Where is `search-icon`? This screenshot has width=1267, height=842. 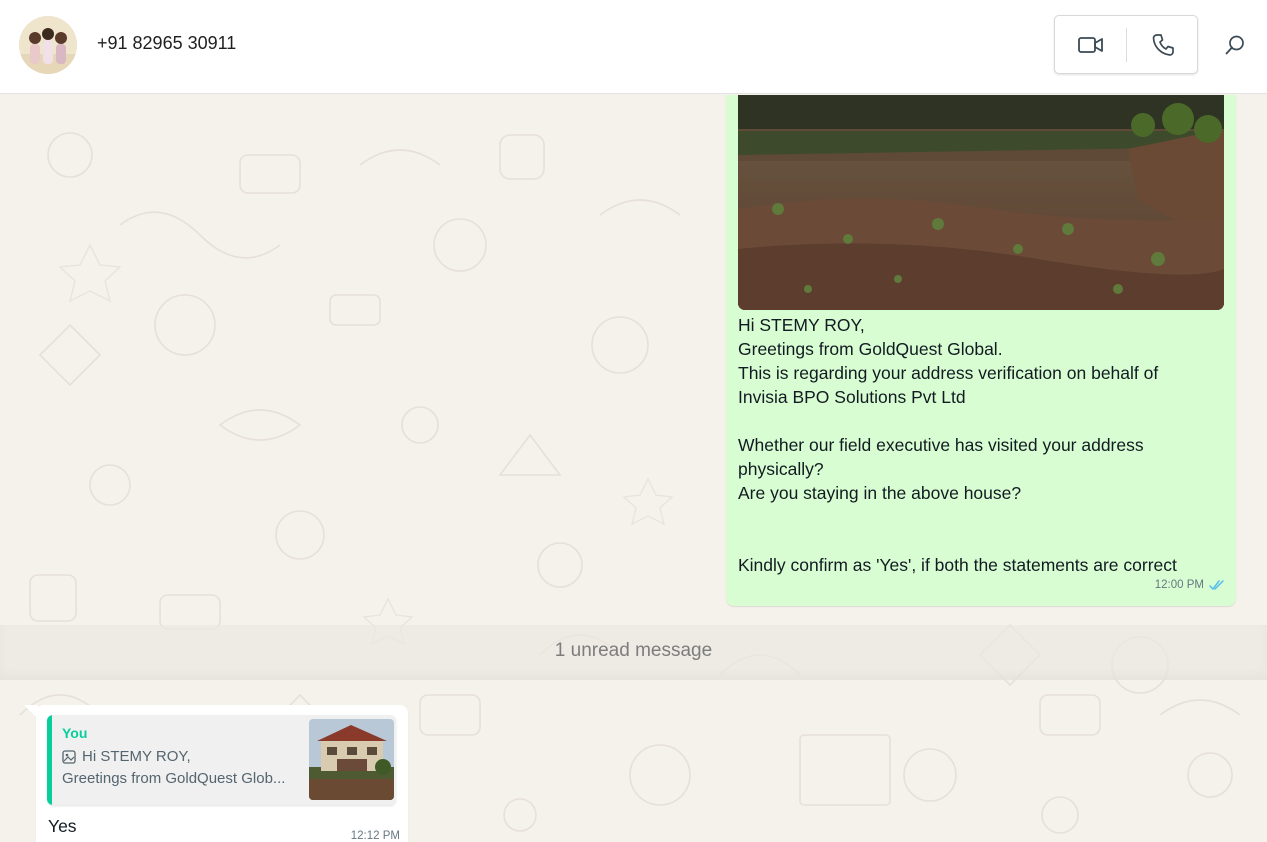
search-icon is located at coordinates (1234, 45).